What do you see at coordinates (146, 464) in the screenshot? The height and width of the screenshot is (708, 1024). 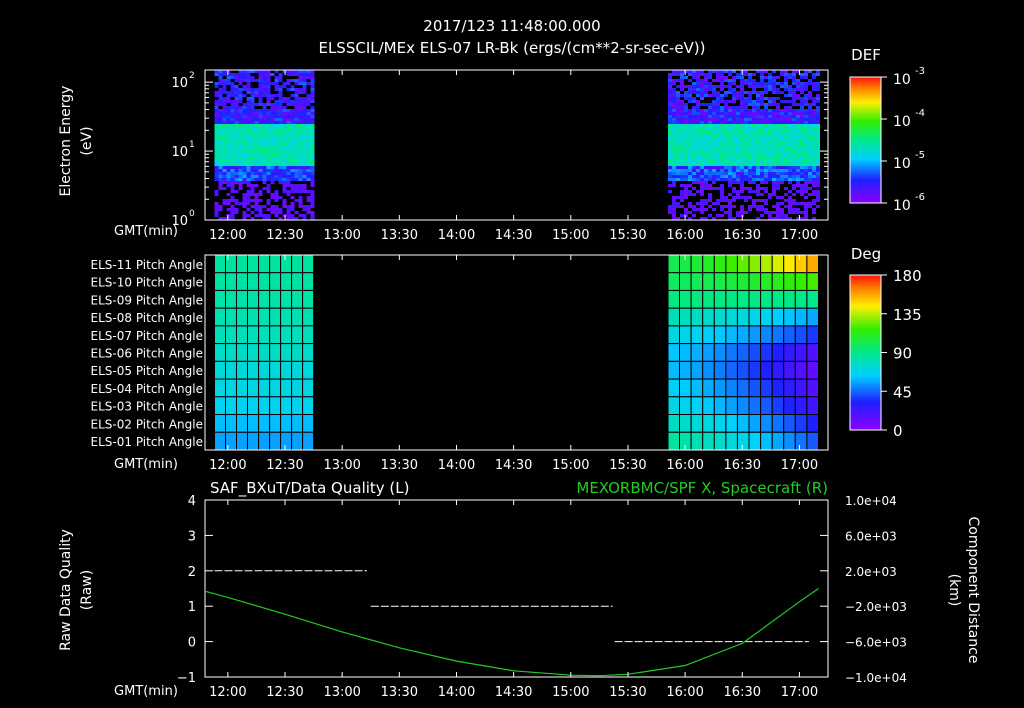 I see `pitch-xlabel: GMT(min)` at bounding box center [146, 464].